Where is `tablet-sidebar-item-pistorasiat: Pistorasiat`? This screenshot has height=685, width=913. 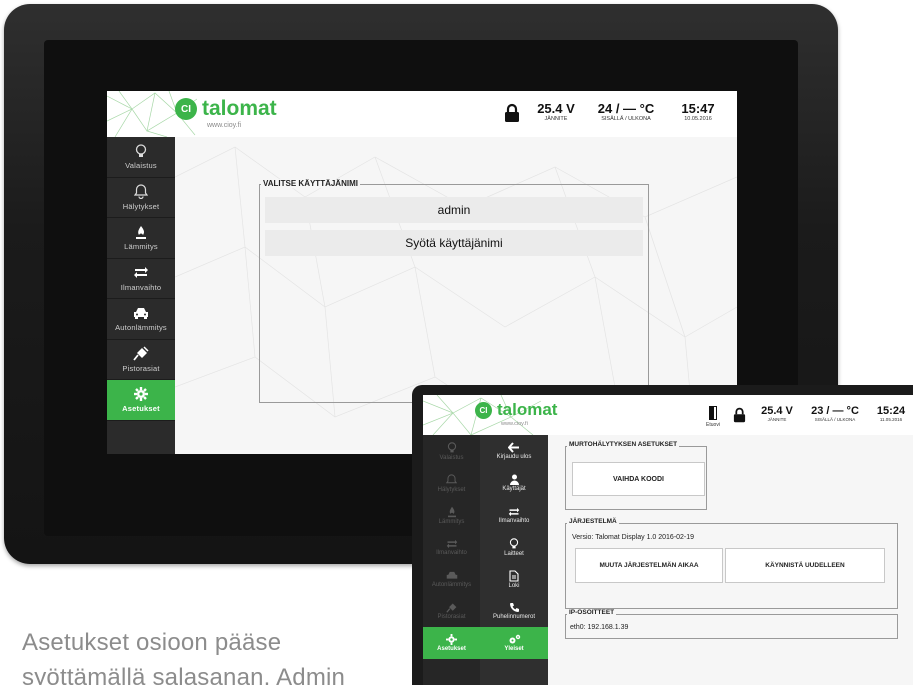 tablet-sidebar-item-pistorasiat: Pistorasiat is located at coordinates (451, 611).